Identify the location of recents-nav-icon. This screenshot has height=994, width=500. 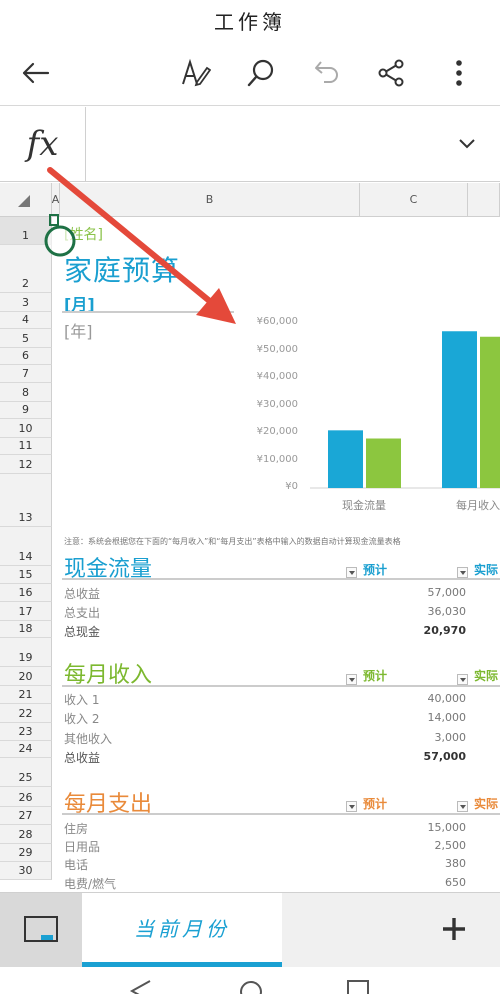
(358, 986).